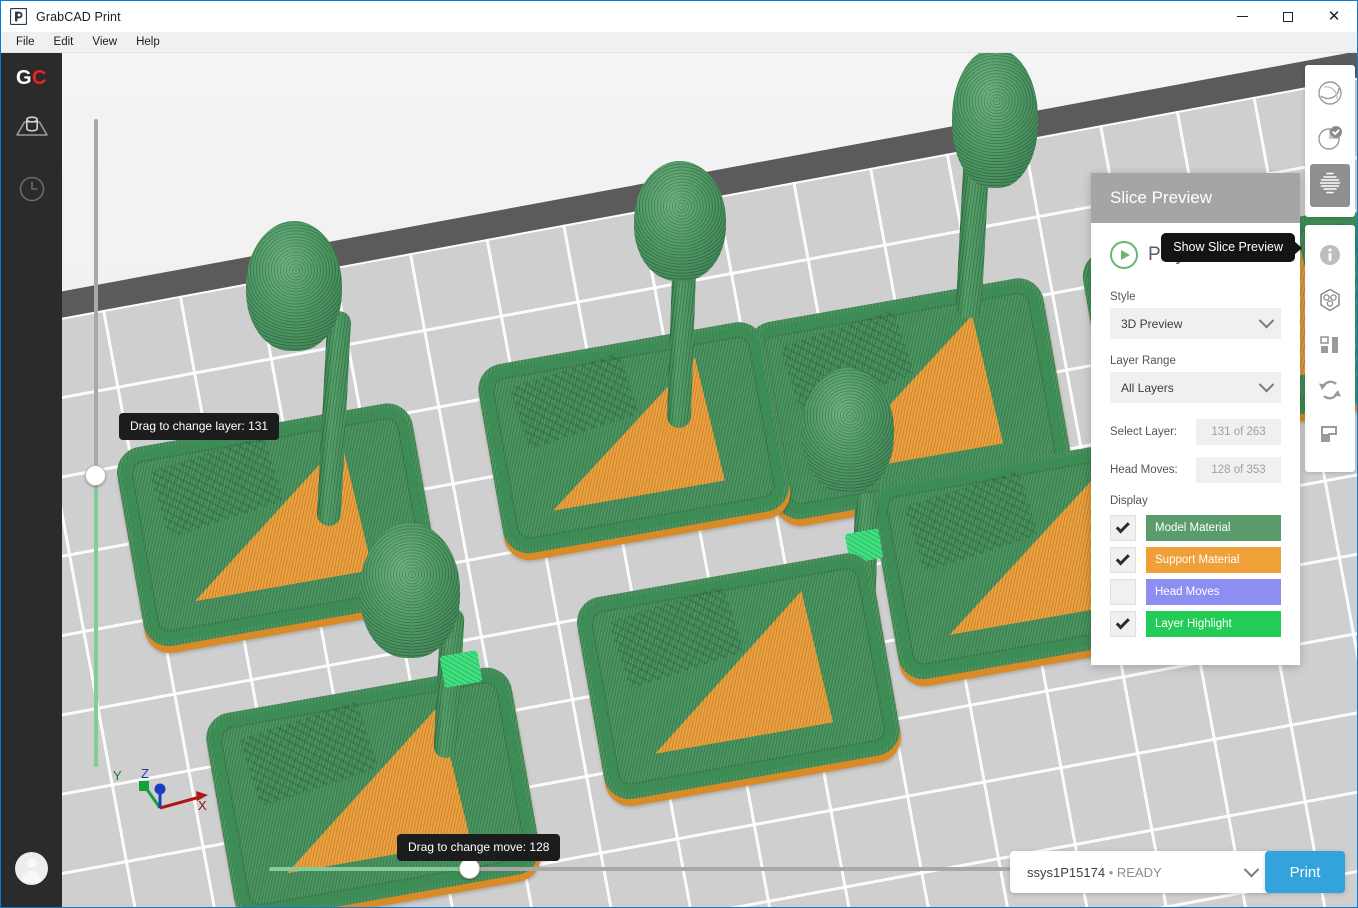 This screenshot has height=908, width=1358. What do you see at coordinates (95, 475) in the screenshot?
I see `layer-slider-handle` at bounding box center [95, 475].